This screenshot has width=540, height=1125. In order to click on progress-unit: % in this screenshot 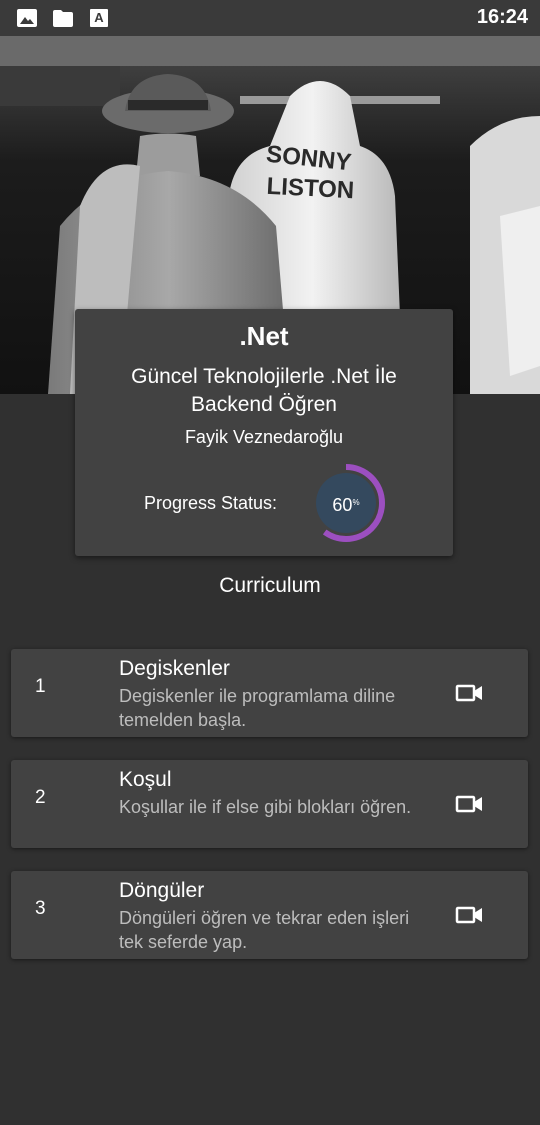, I will do `click(356, 502)`.